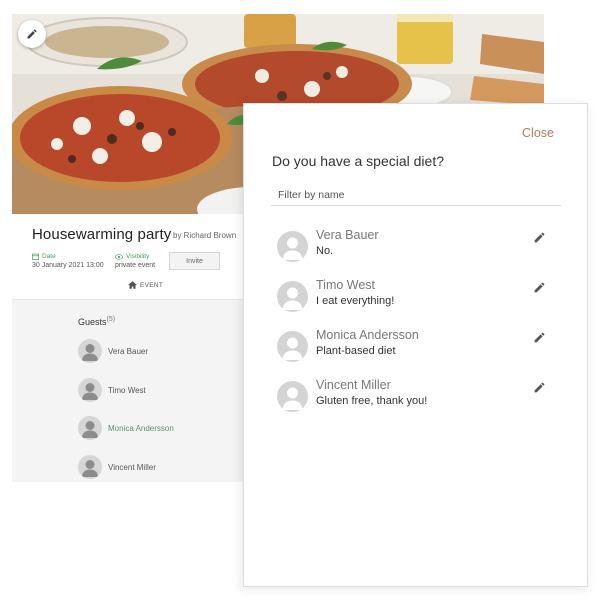 The width and height of the screenshot is (600, 600). I want to click on guest-list-item: Vera Bauer, so click(113, 351).